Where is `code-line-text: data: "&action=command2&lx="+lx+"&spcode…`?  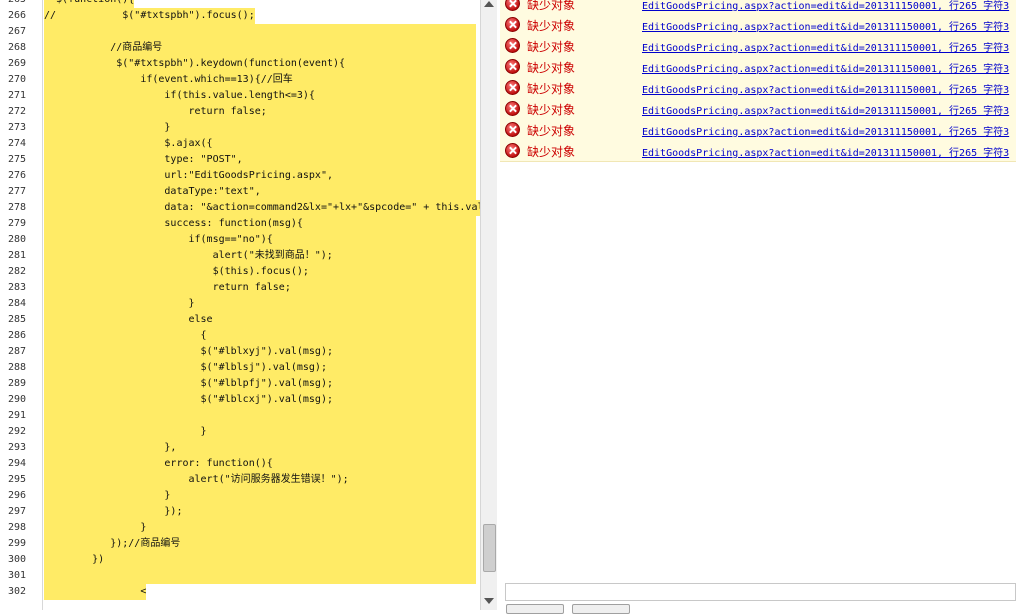
code-line-text: data: "&action=command2&lx="+lx+"&spcode… is located at coordinates (262, 208).